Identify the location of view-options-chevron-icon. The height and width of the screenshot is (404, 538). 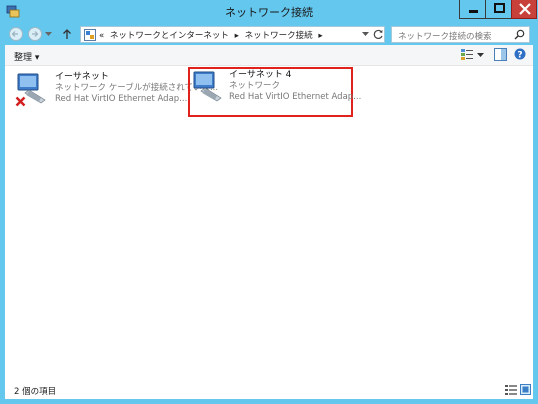
(480, 55).